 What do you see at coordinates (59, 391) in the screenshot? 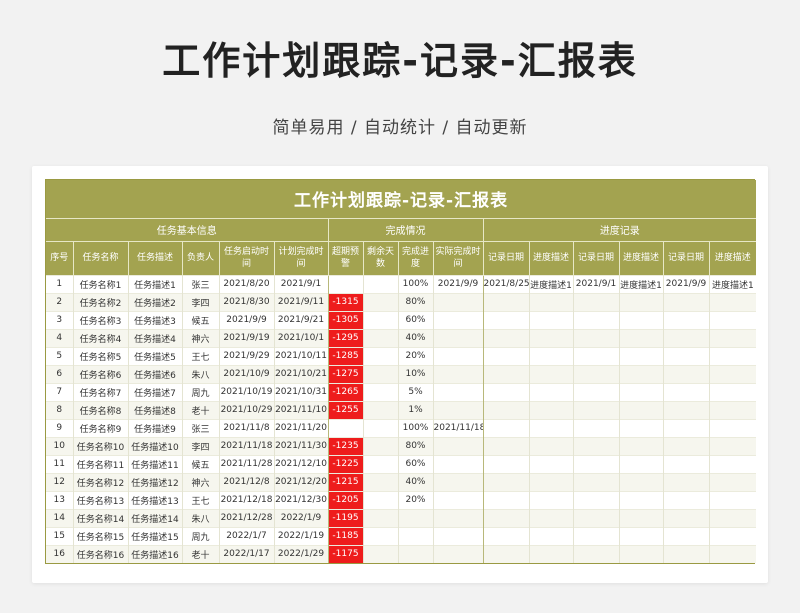
I see `cell-index: 7` at bounding box center [59, 391].